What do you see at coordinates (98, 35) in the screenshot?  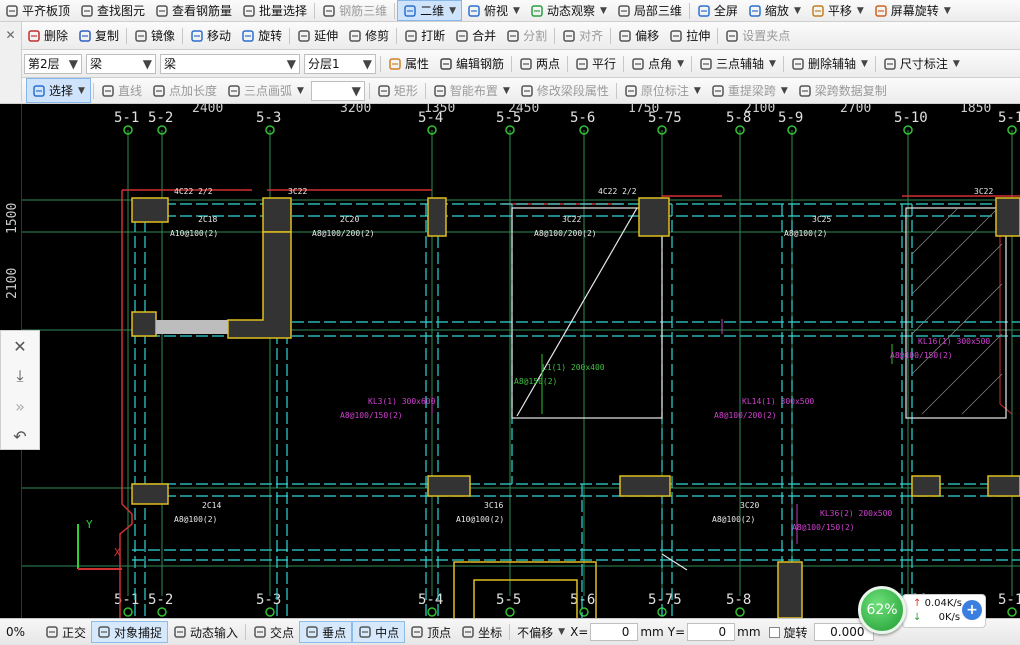 I see `btn-toolbar2-1: 复制` at bounding box center [98, 35].